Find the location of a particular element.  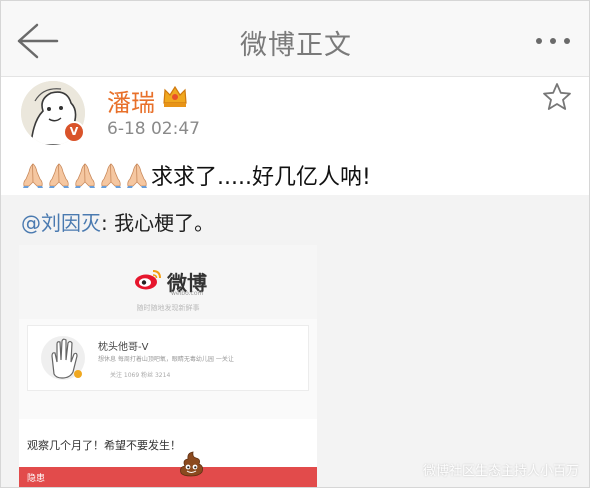

post-text: 求求了.....好几亿人呐! is located at coordinates (261, 177).